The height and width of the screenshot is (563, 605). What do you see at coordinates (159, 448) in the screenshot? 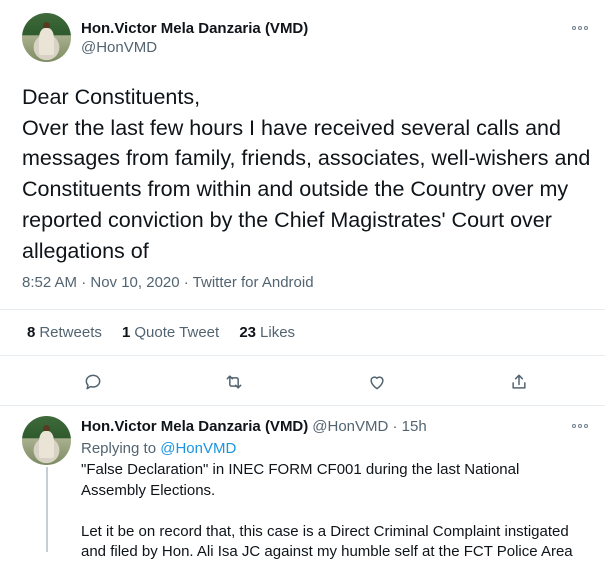
I see `replying-to: Replying to @HonVMD` at bounding box center [159, 448].